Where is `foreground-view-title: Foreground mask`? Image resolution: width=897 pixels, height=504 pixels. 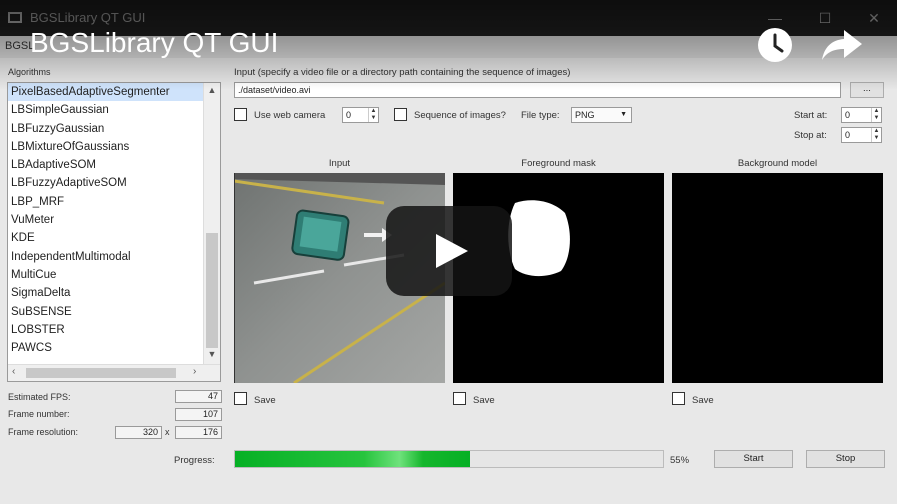
foreground-view-title: Foreground mask is located at coordinates (558, 163).